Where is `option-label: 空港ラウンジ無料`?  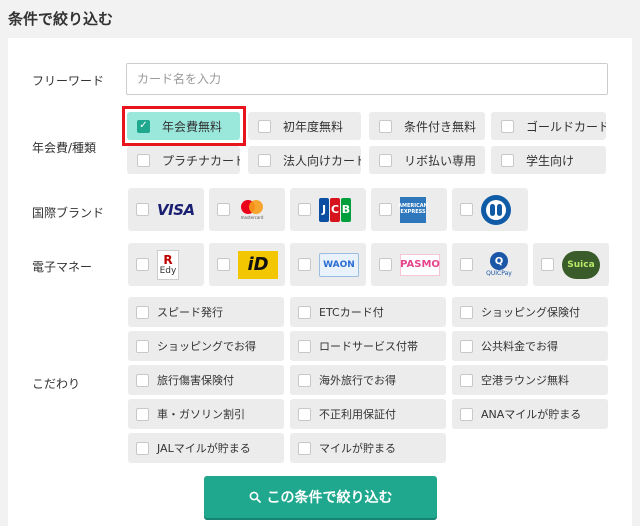
option-label: 空港ラウンジ無料 is located at coordinates (525, 380).